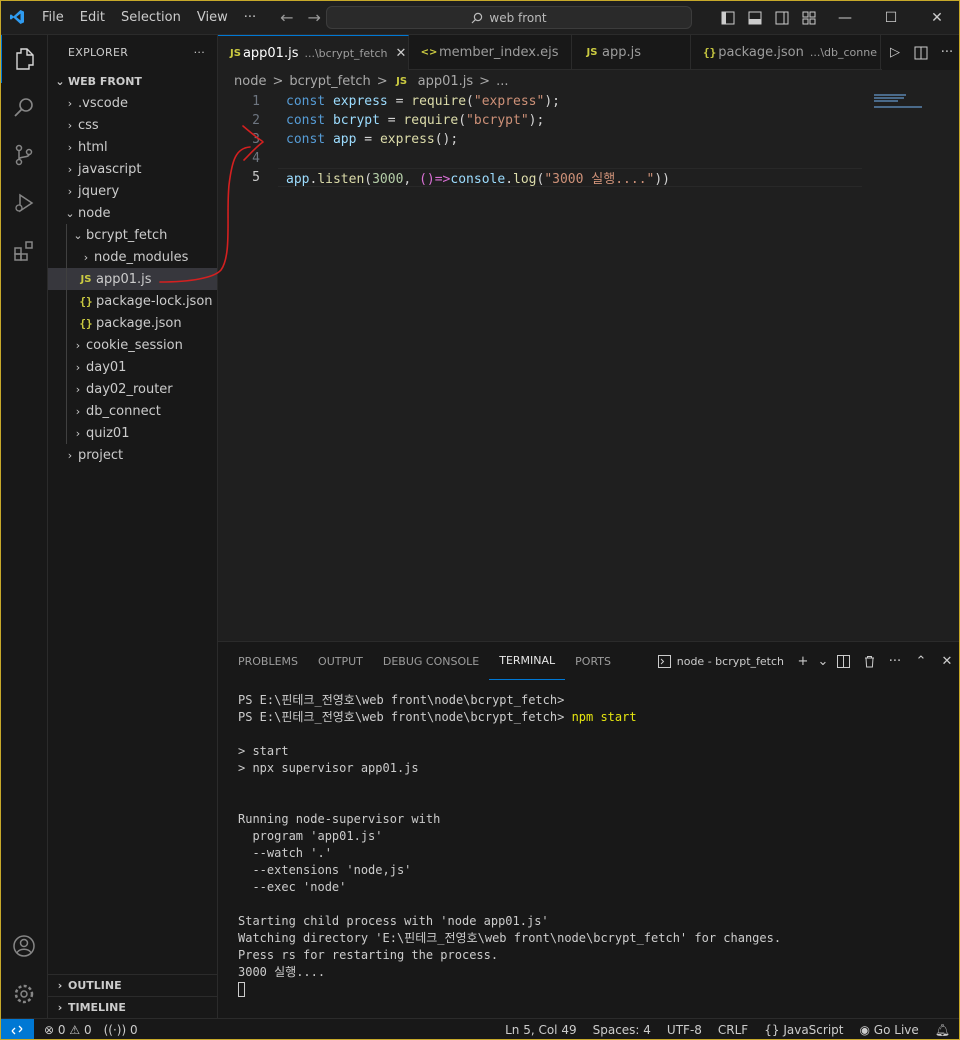  Describe the element at coordinates (132, 367) in the screenshot. I see `tree-item-day01: › day01` at that location.